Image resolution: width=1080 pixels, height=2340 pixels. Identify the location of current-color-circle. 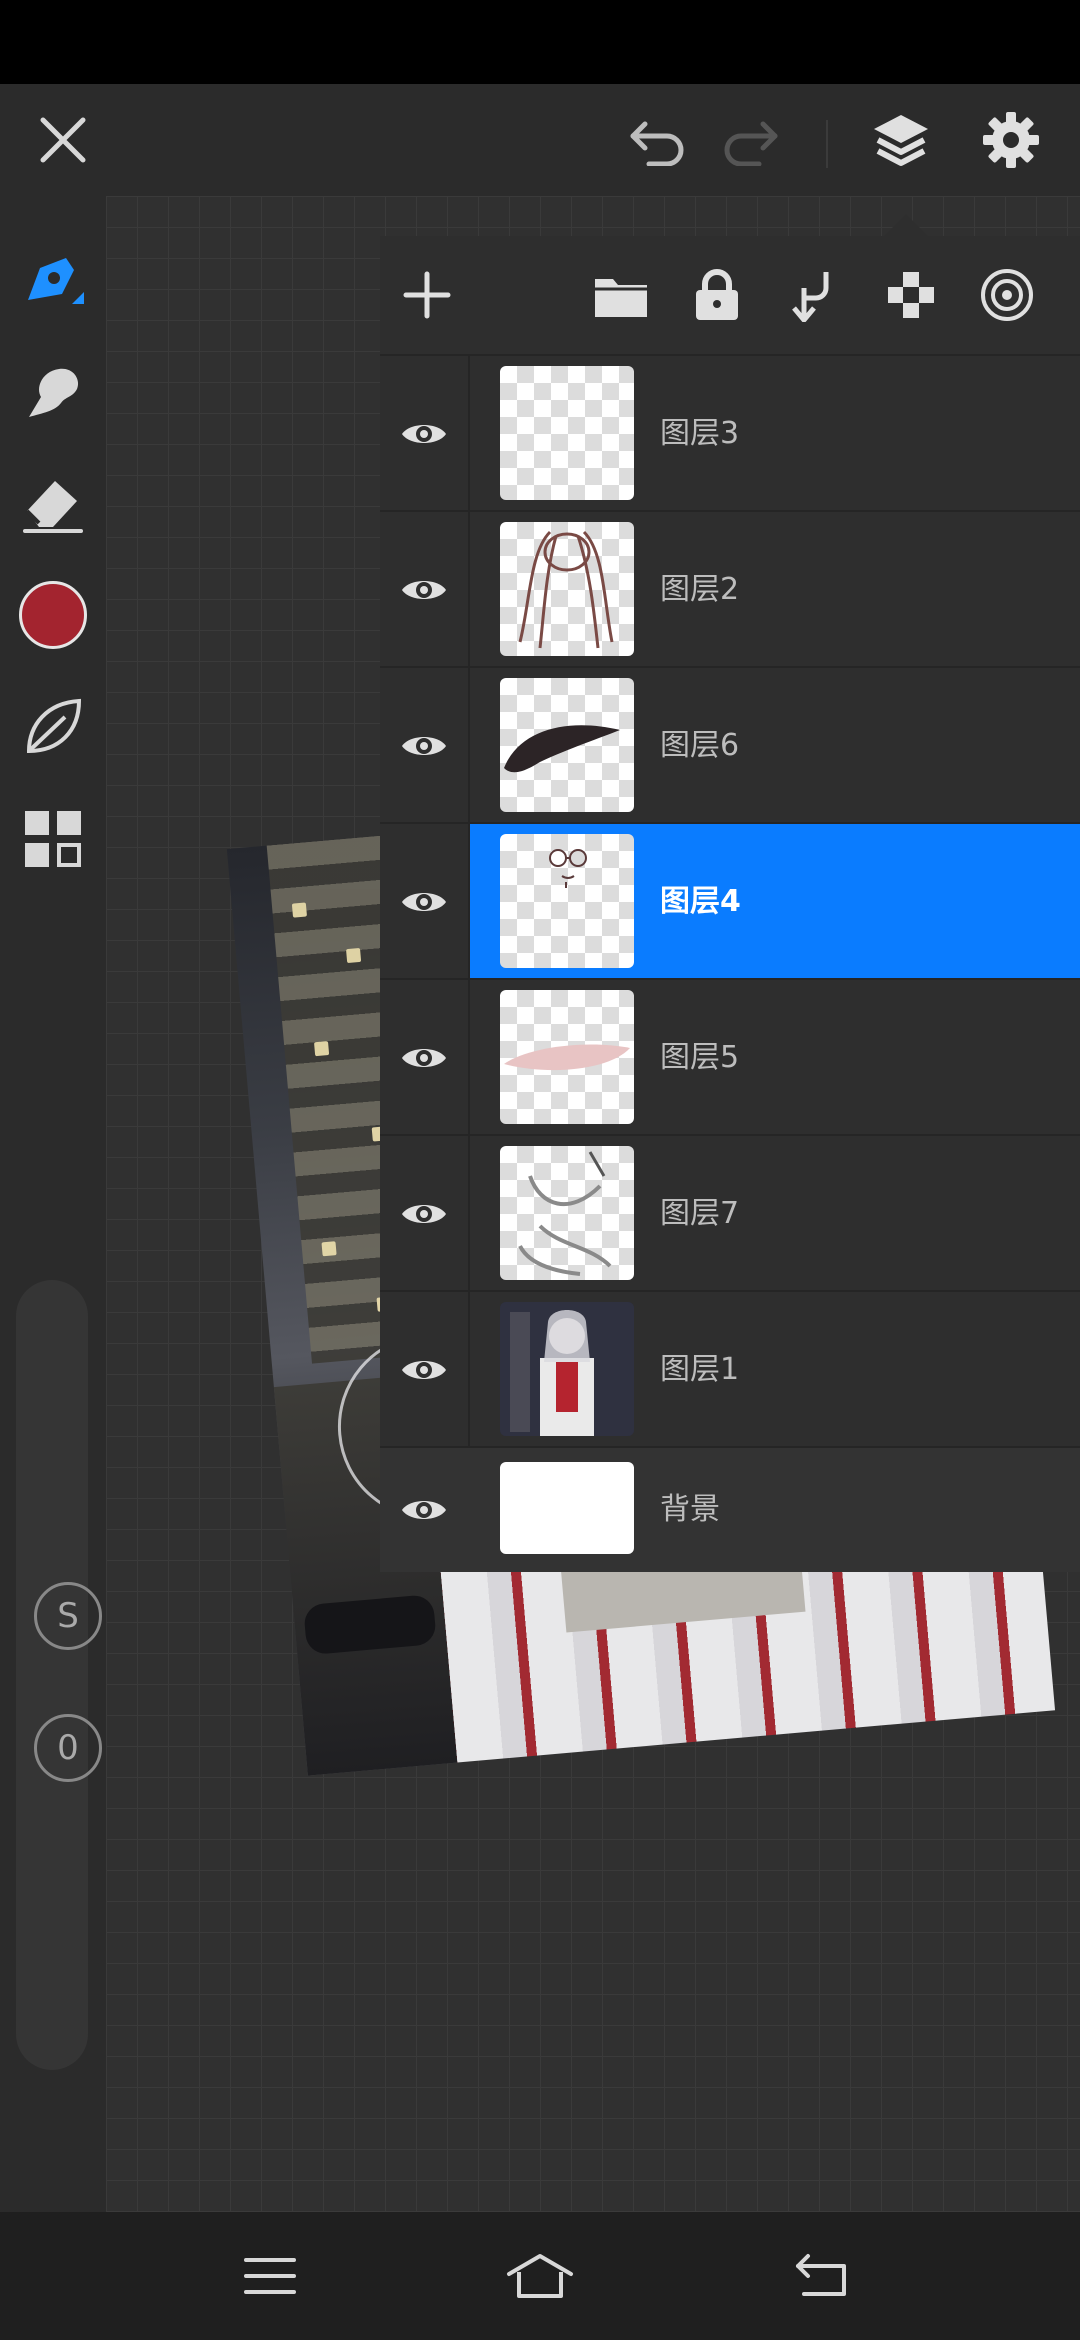
(53, 615).